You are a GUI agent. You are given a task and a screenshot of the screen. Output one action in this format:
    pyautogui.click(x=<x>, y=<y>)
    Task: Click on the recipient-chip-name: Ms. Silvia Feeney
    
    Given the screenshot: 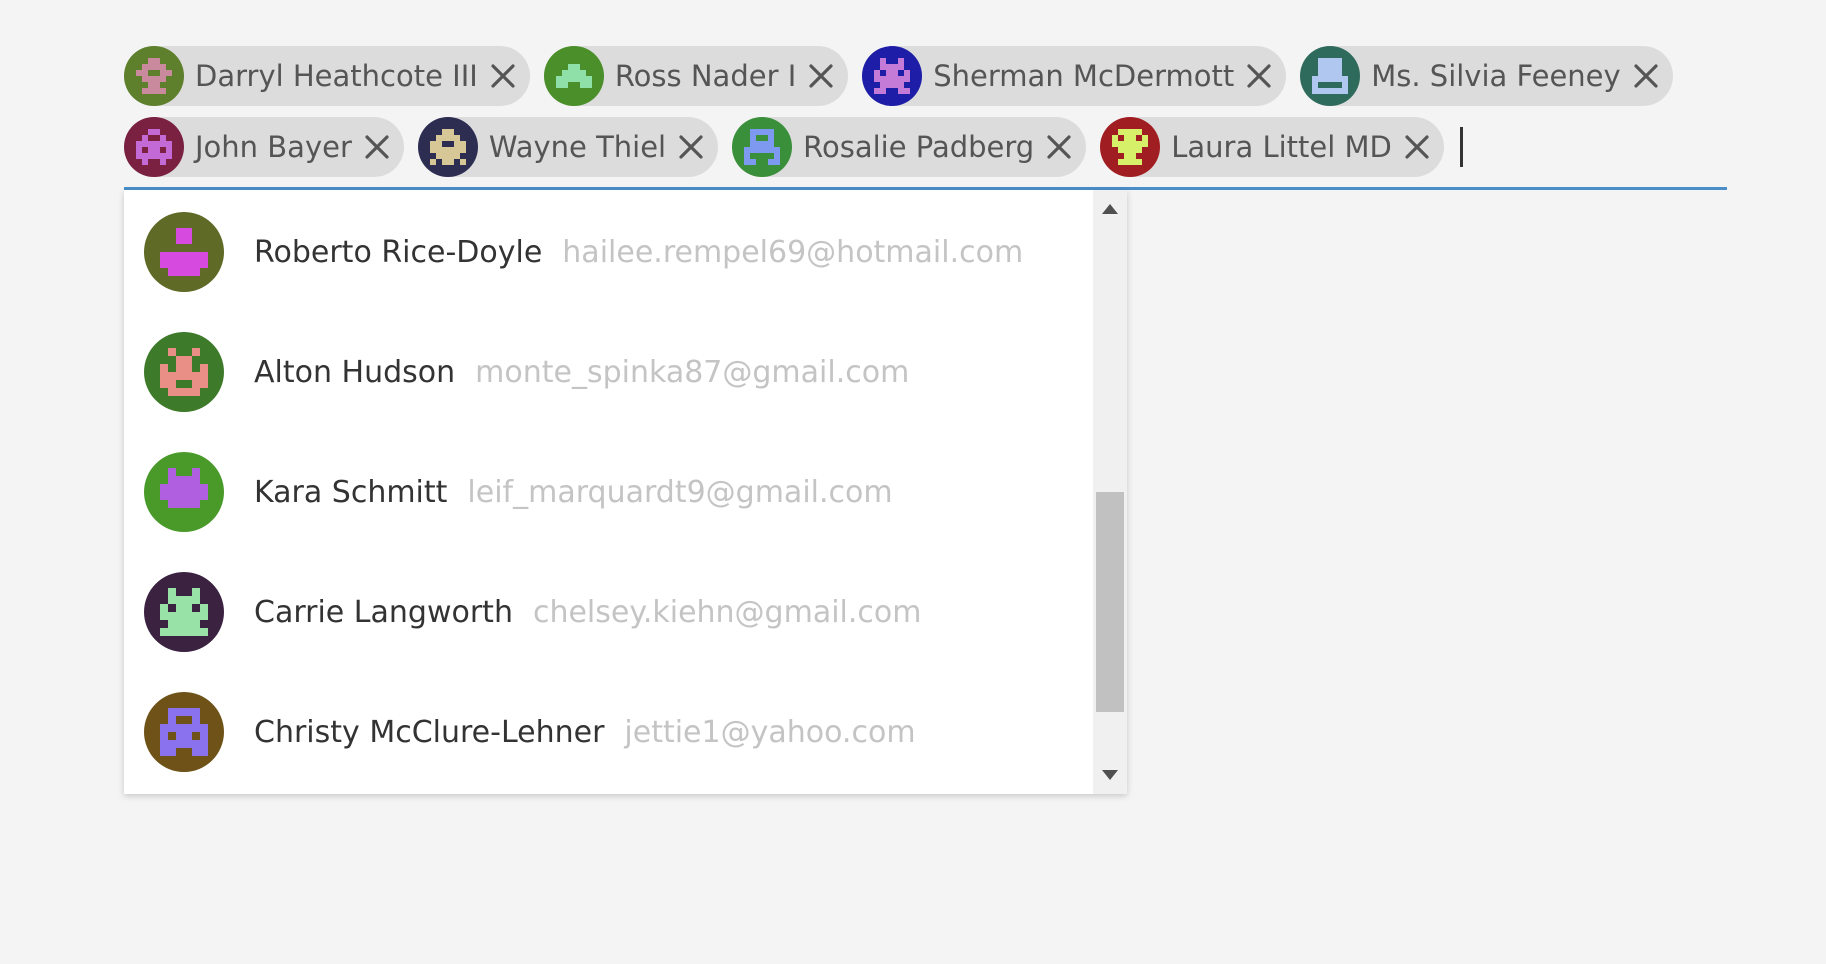 What is the action you would take?
    pyautogui.click(x=1496, y=76)
    